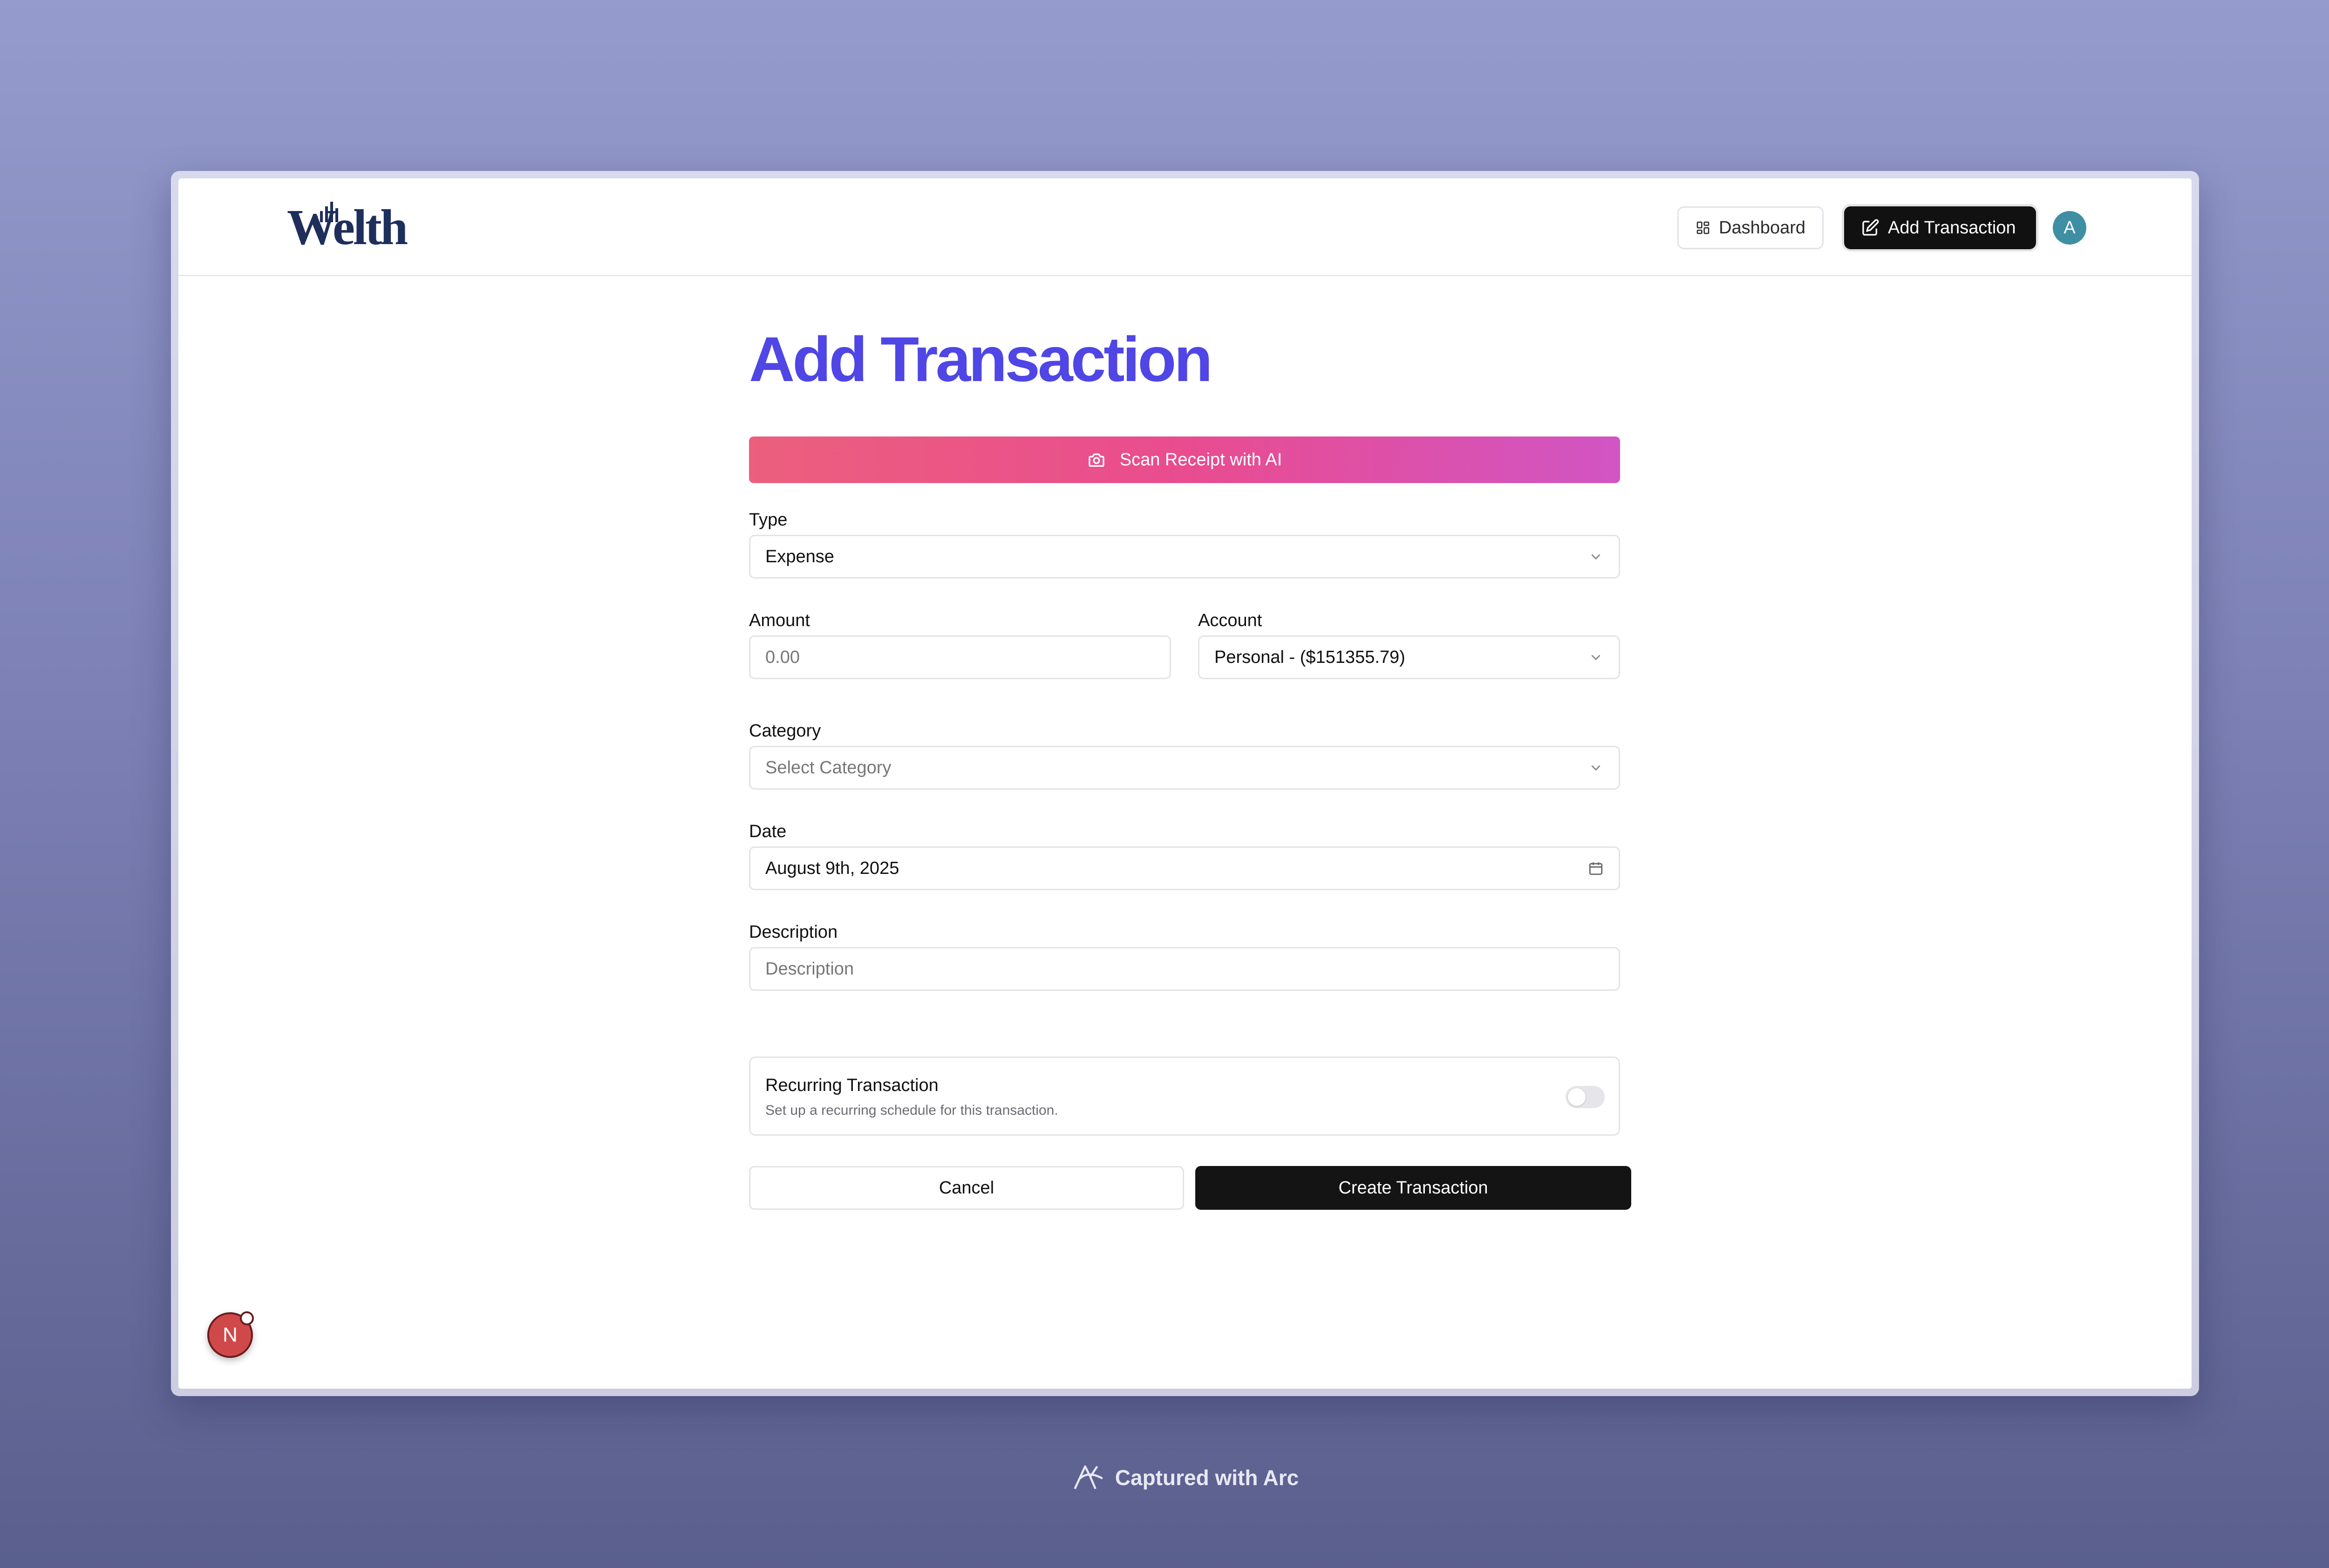 Image resolution: width=2329 pixels, height=1568 pixels. Describe the element at coordinates (2069, 228) in the screenshot. I see `user-avatar: A` at that location.